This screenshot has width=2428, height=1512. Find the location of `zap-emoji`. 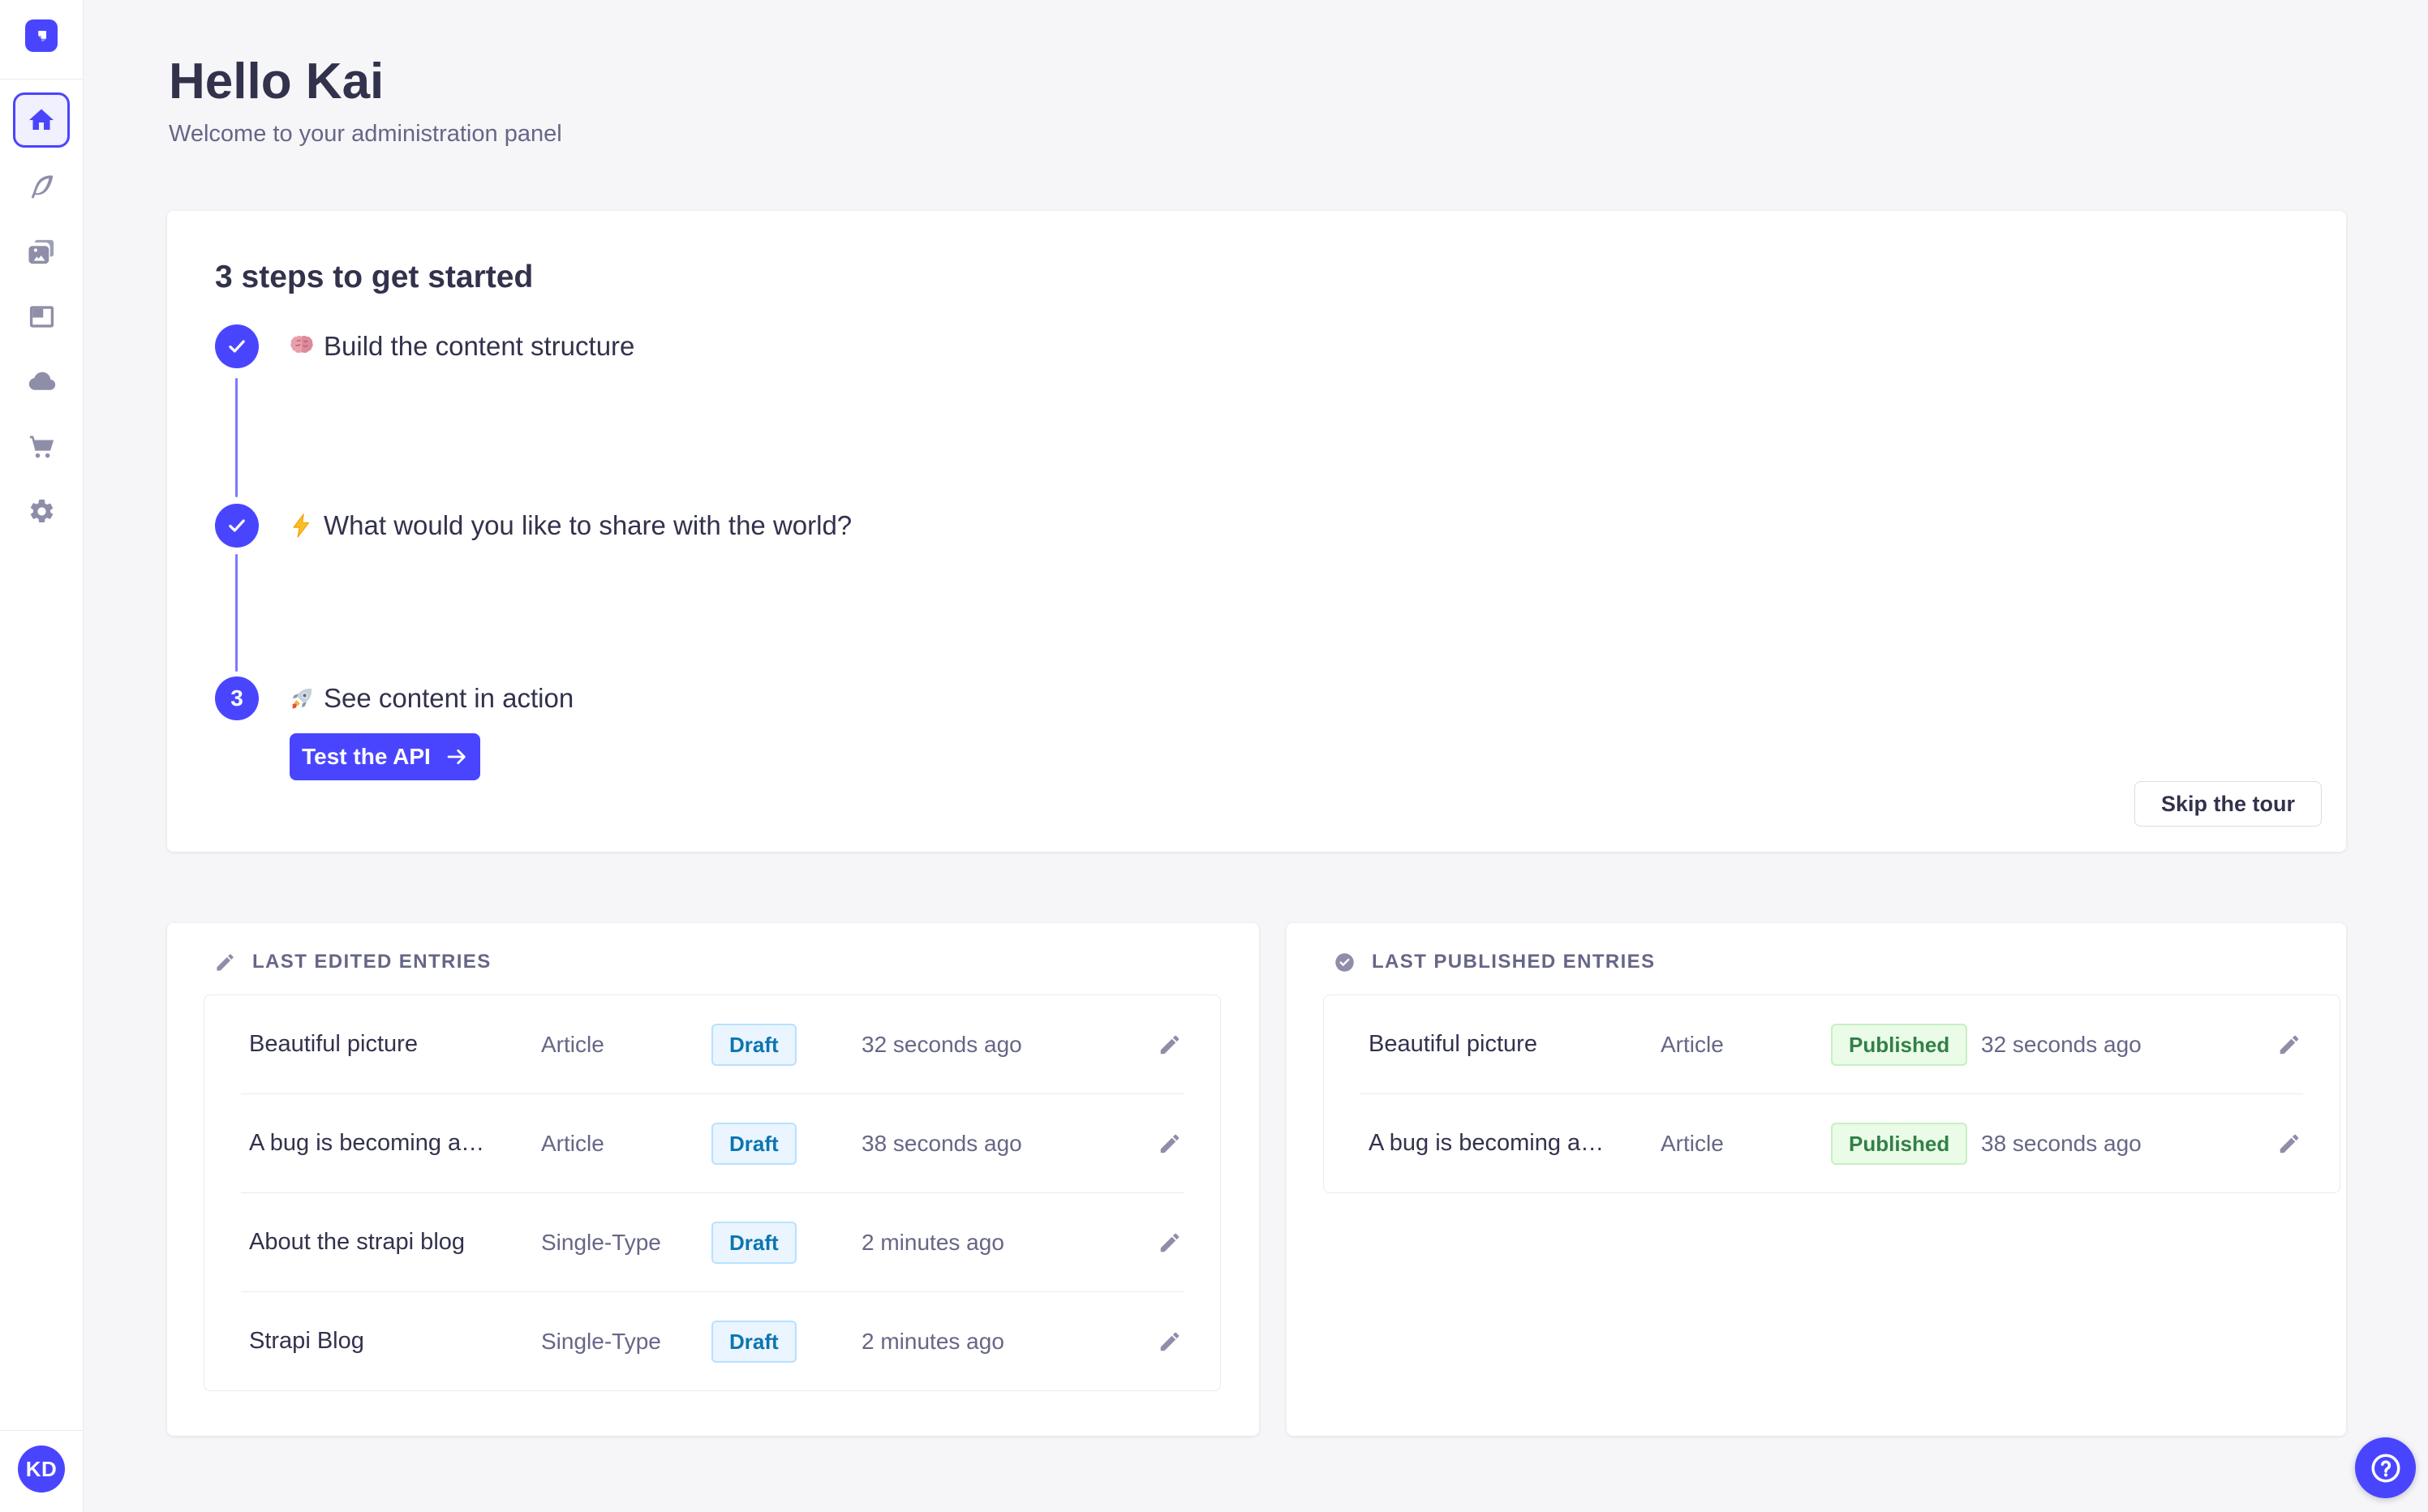

zap-emoji is located at coordinates (302, 525).